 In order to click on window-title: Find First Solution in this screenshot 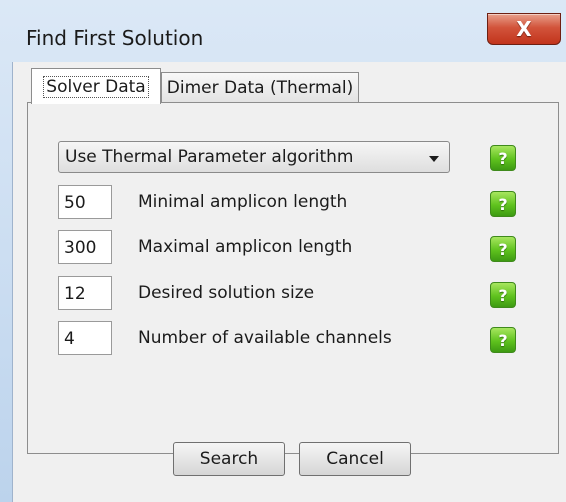, I will do `click(115, 38)`.